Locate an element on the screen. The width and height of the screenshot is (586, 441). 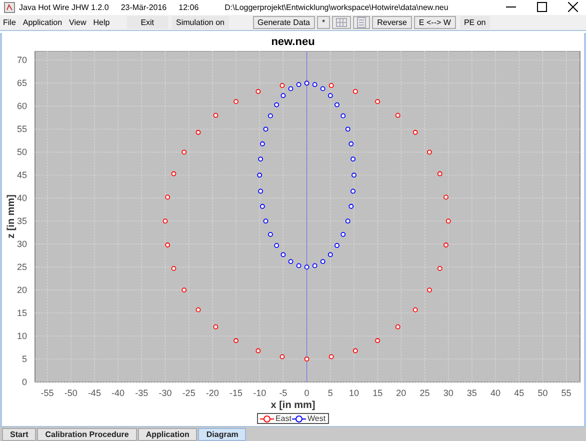
x-tick-label: -40 is located at coordinates (118, 393).